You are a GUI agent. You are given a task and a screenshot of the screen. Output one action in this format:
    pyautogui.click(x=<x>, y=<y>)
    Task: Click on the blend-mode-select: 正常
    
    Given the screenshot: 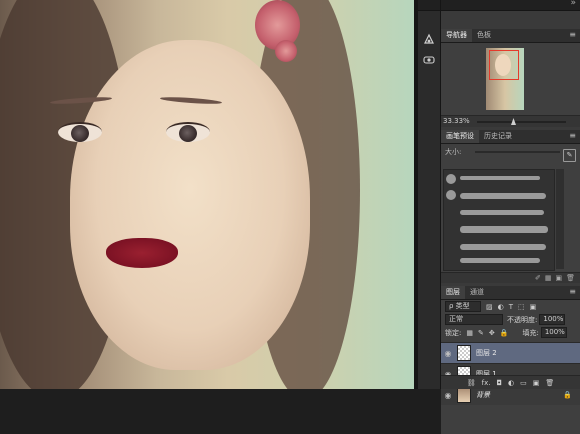 What is the action you would take?
    pyautogui.click(x=474, y=319)
    